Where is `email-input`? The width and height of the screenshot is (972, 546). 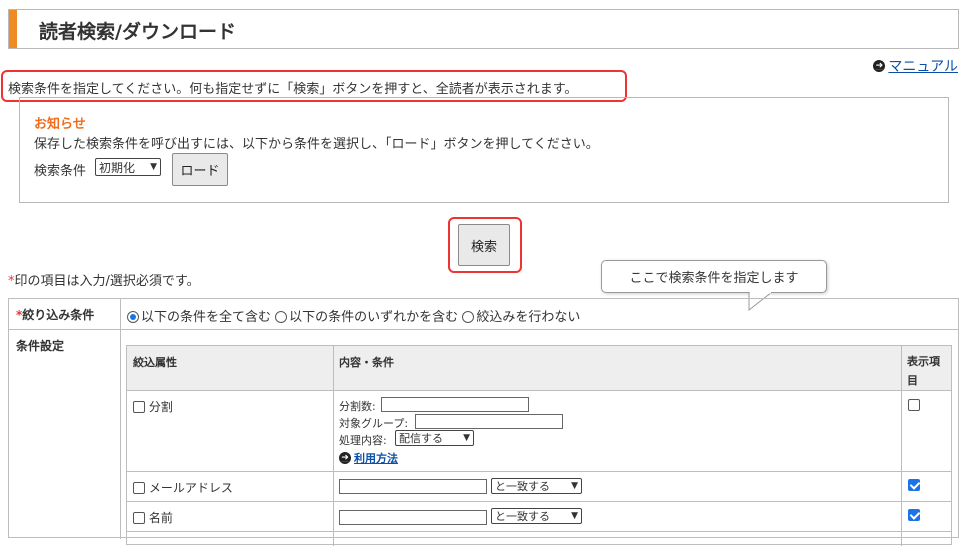
email-input is located at coordinates (413, 486).